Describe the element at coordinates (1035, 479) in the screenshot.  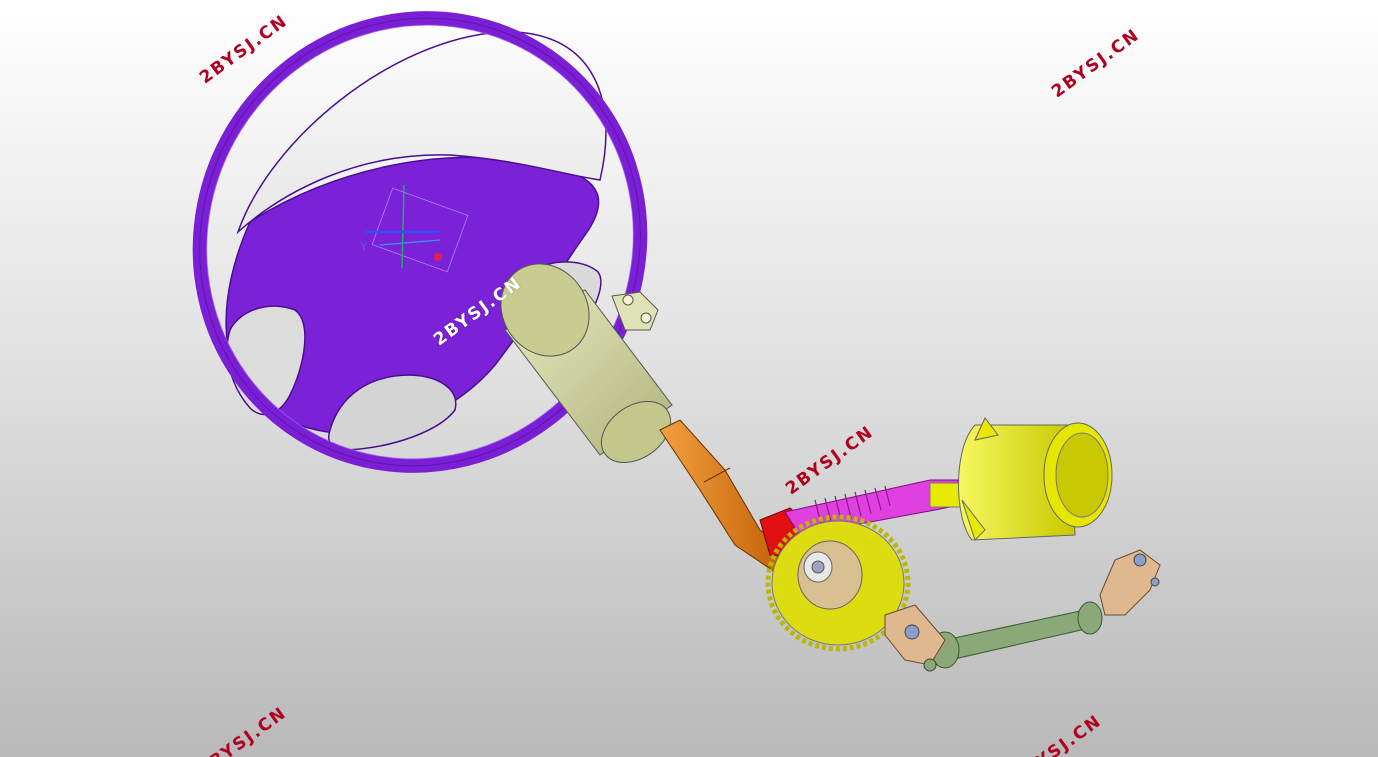
I see `electric-motor` at that location.